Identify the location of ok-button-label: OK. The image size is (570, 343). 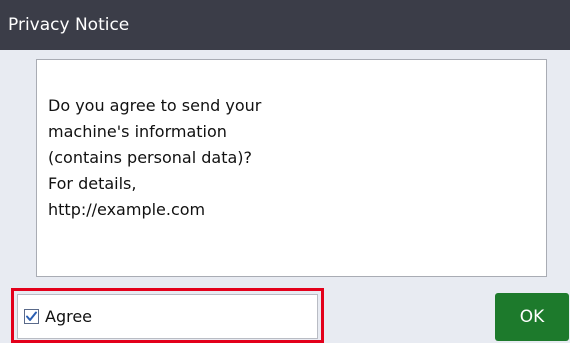
(532, 317).